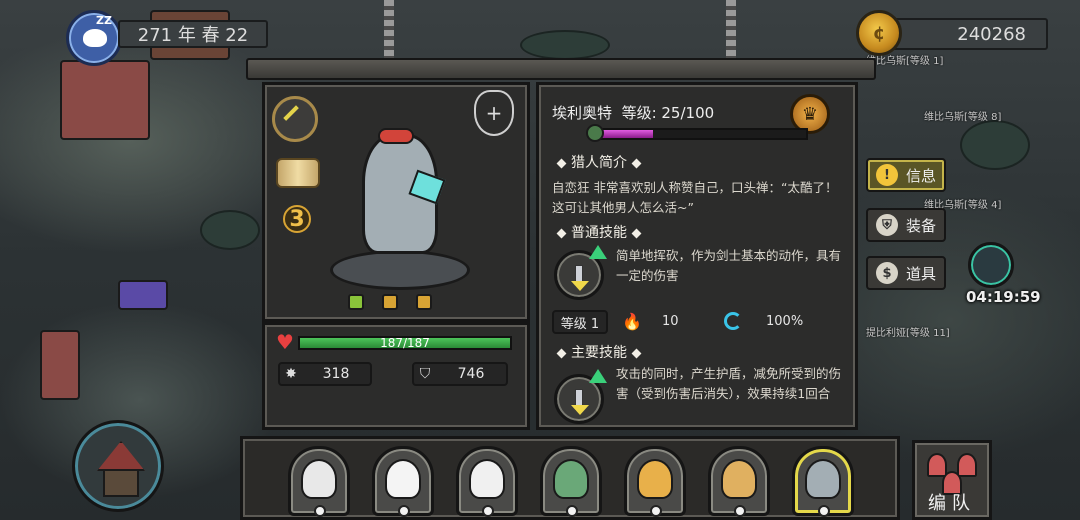  What do you see at coordinates (921, 273) in the screenshot?
I see `tab-items-label: 道具` at bounding box center [921, 273].